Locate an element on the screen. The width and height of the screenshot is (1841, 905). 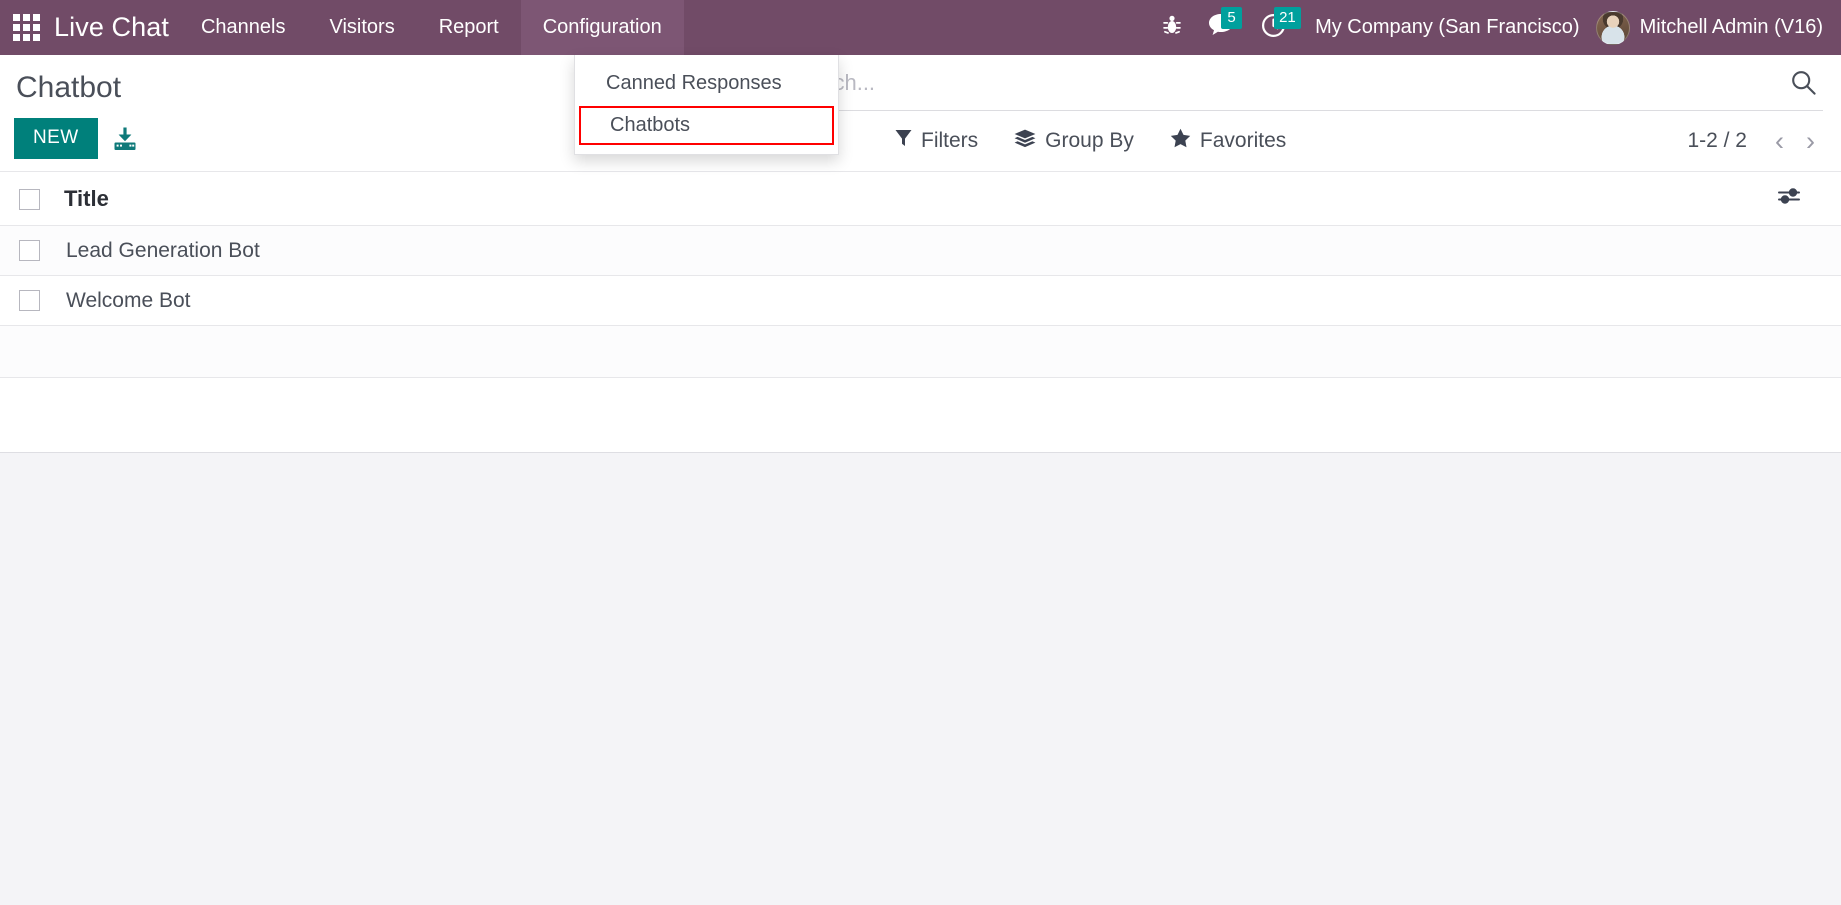
row-title: Welcome Bot is located at coordinates (917, 300).